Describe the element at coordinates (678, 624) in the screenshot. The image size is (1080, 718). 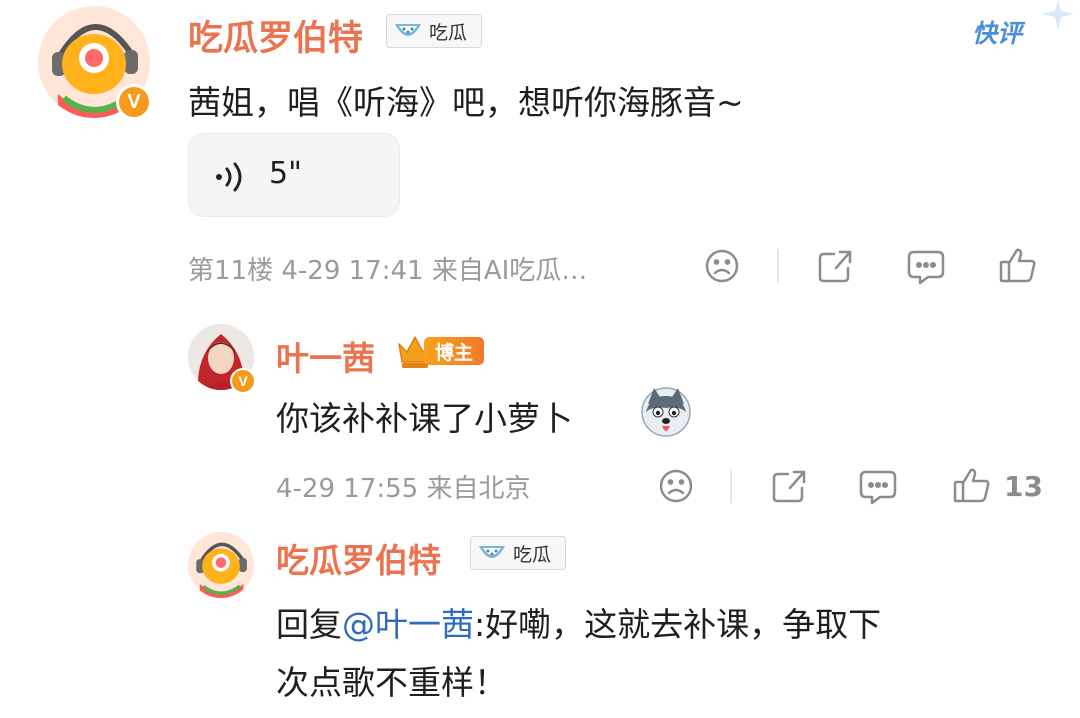
I see `reply-text-rest: :好嘞，这就去补课，争取下` at that location.